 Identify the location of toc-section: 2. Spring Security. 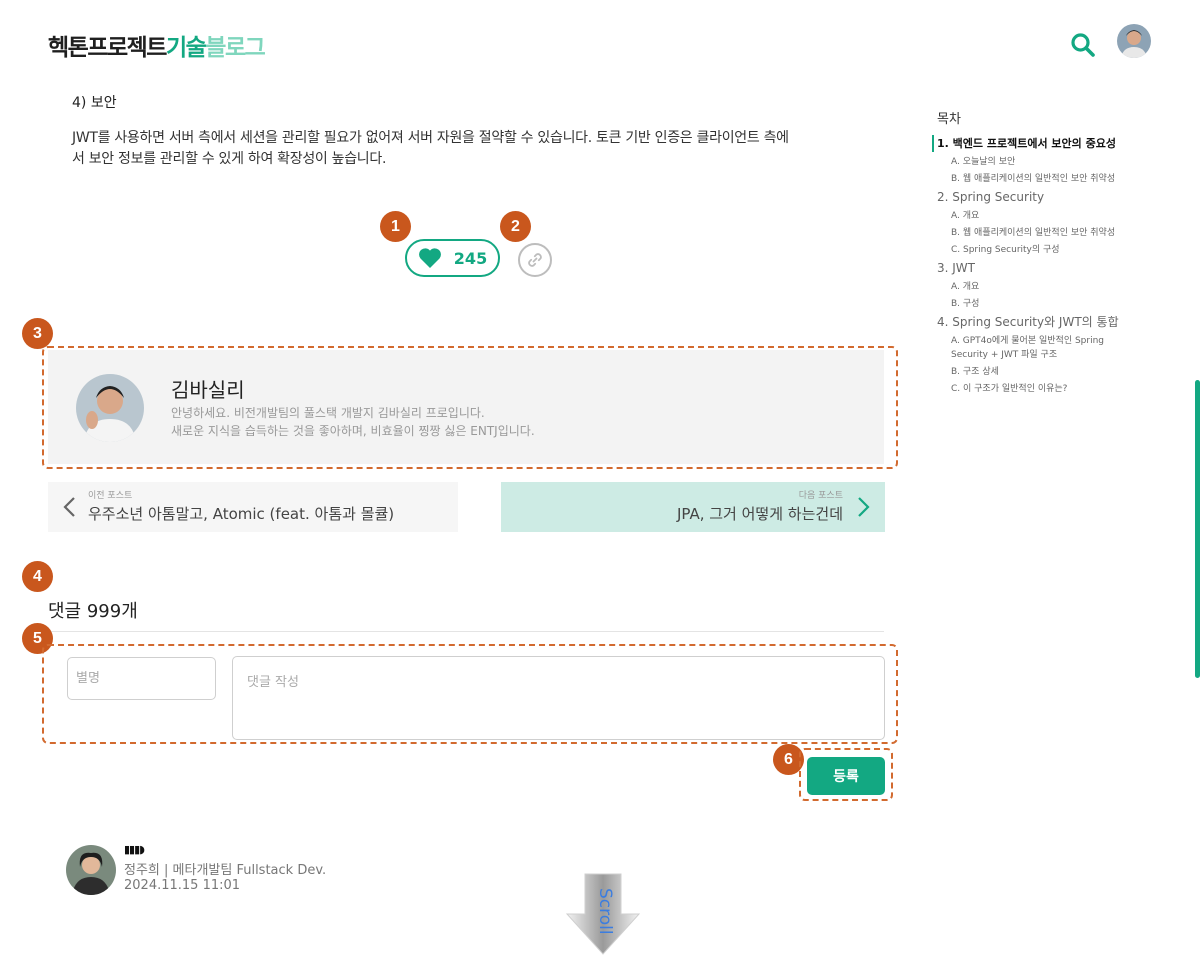
(1039, 197).